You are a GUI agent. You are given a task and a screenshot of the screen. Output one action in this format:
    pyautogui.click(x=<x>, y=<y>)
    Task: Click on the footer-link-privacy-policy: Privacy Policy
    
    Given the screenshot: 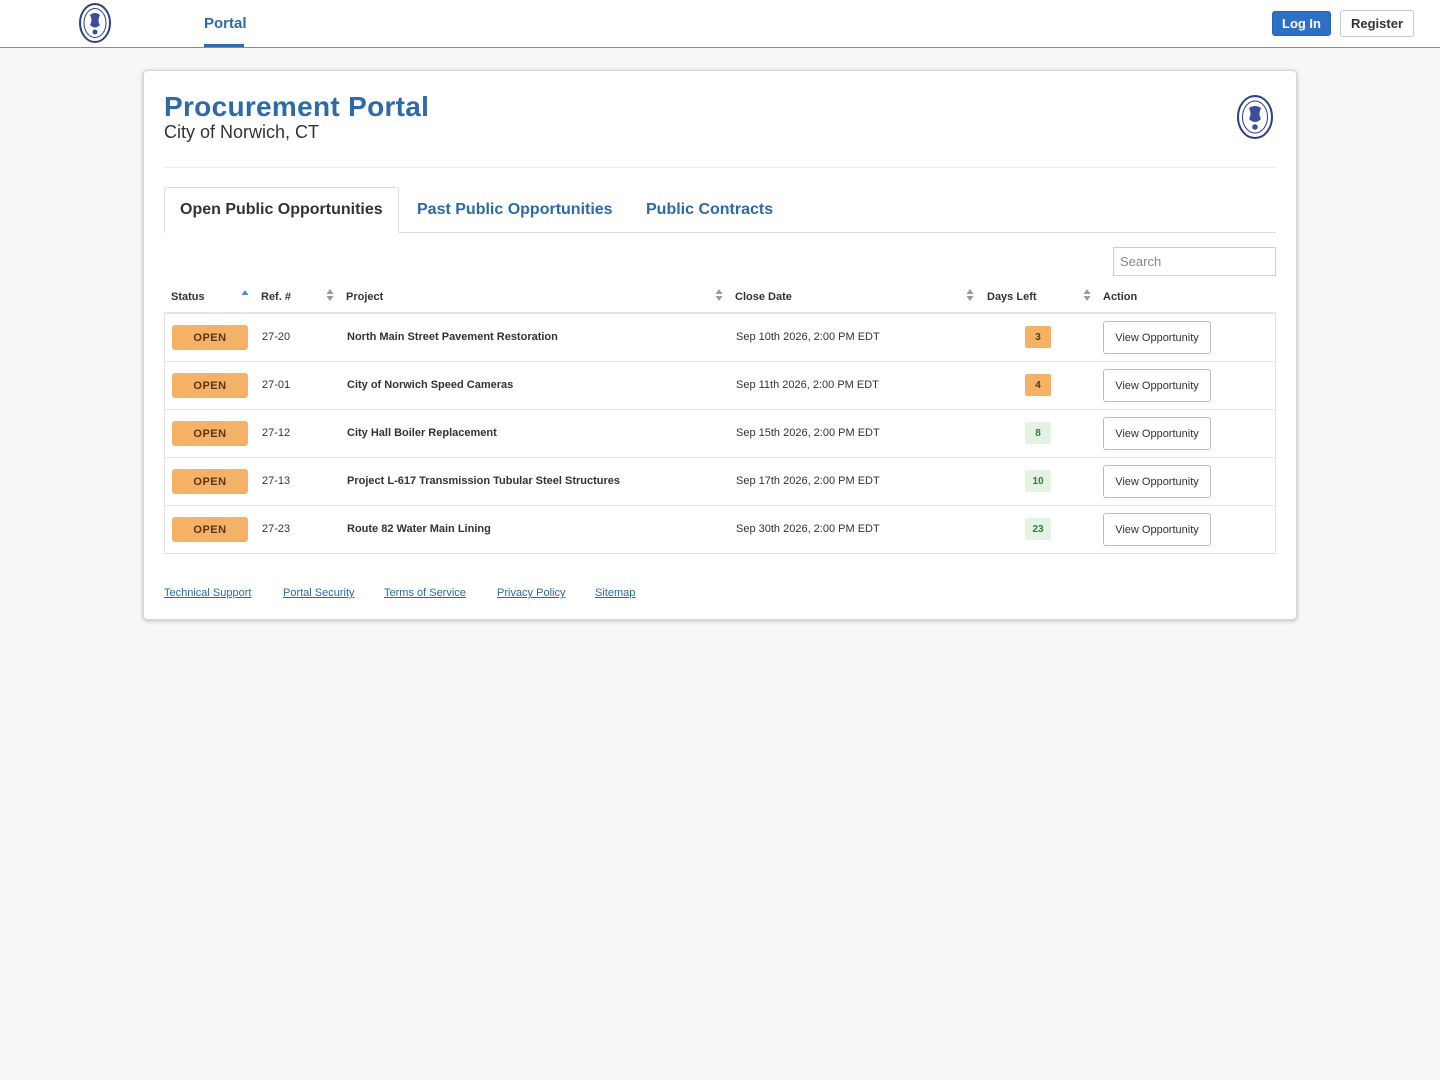 What is the action you would take?
    pyautogui.click(x=531, y=593)
    